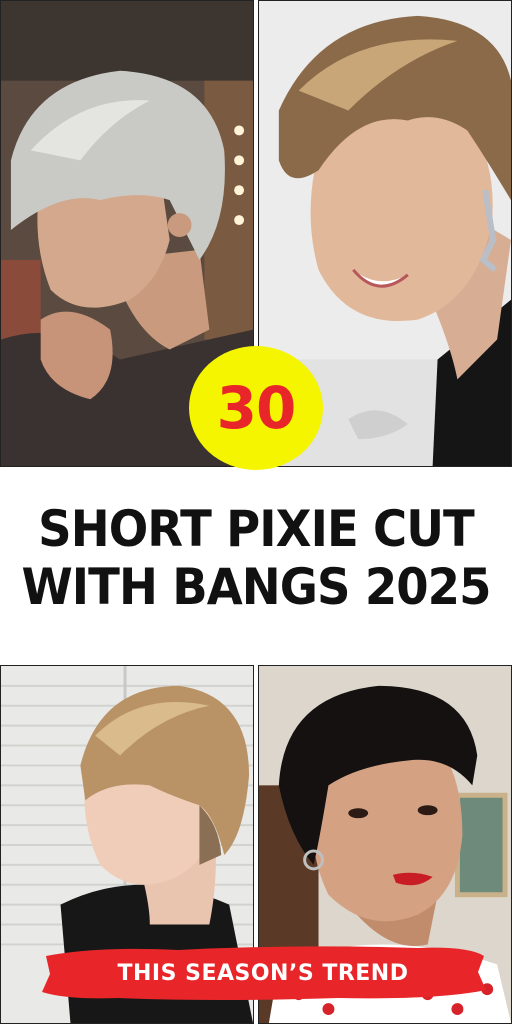  I want to click on page-title: SHORT PIXIE CUT WITH BANGS 2025, so click(256, 558).